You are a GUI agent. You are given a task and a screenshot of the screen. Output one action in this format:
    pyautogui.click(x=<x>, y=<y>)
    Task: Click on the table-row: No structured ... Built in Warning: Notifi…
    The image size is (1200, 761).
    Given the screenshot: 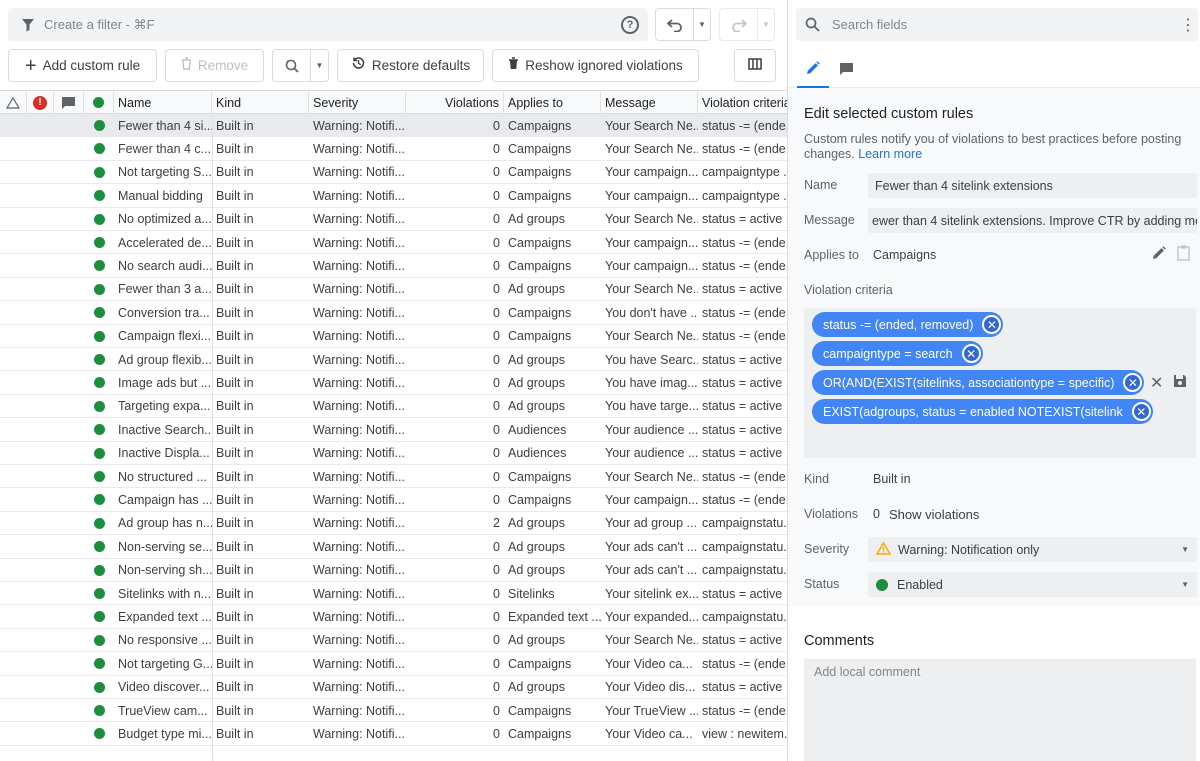 What is the action you would take?
    pyautogui.click(x=393, y=477)
    